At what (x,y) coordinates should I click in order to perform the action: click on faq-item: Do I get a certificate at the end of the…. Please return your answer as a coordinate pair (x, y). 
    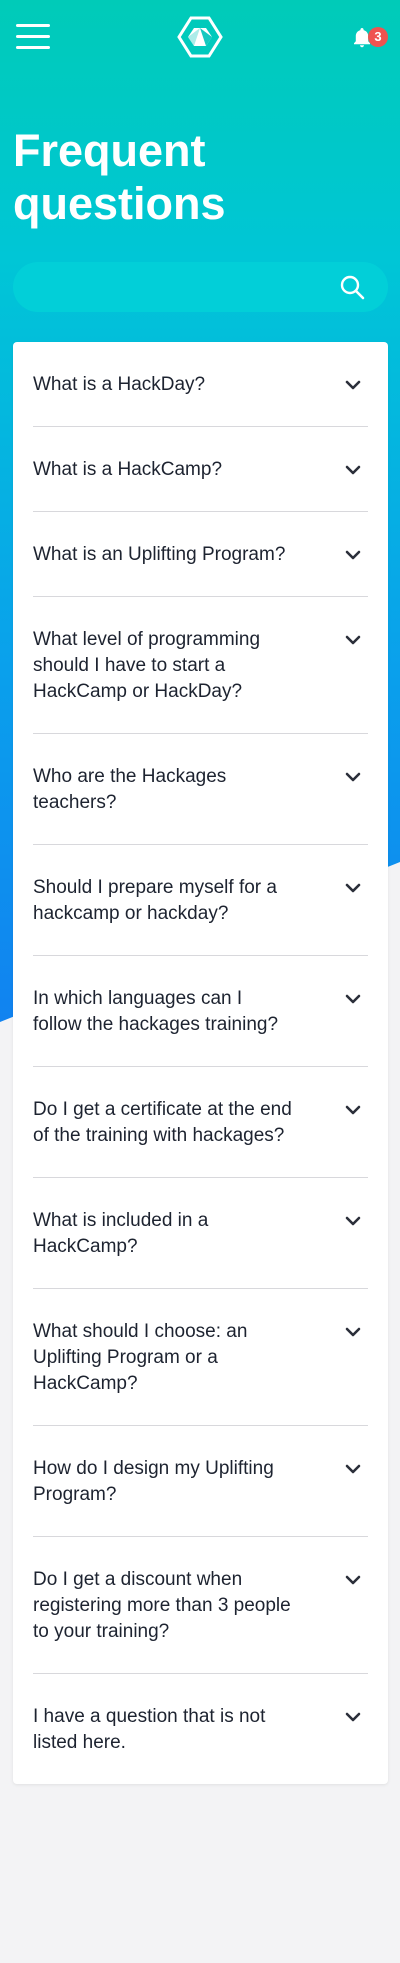
    Looking at the image, I should click on (200, 1122).